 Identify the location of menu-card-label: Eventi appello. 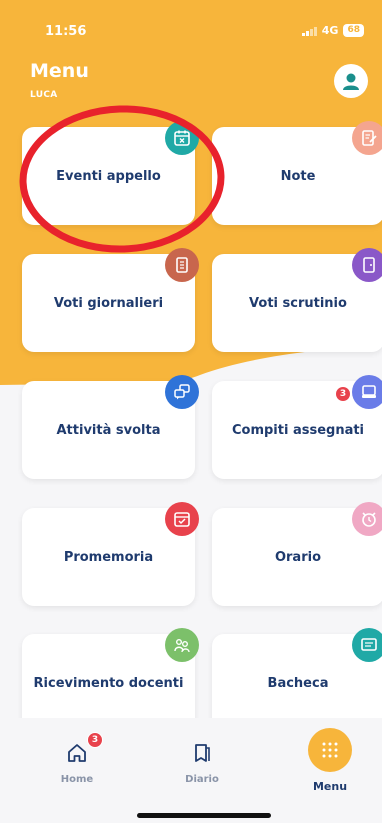
(108, 176).